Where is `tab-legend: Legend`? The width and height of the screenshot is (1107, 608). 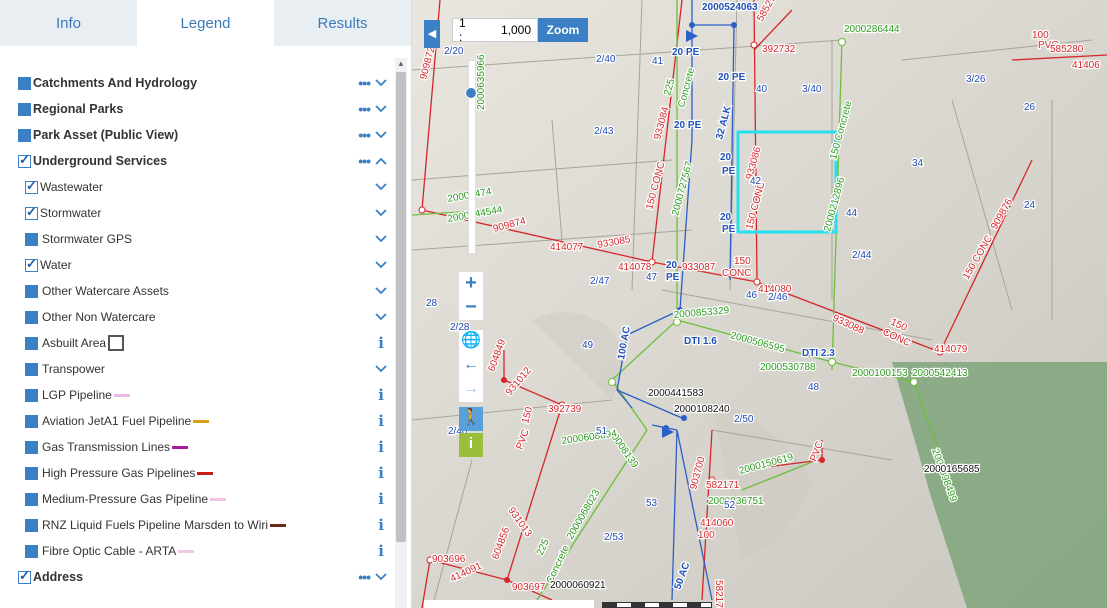
tab-legend: Legend is located at coordinates (205, 23).